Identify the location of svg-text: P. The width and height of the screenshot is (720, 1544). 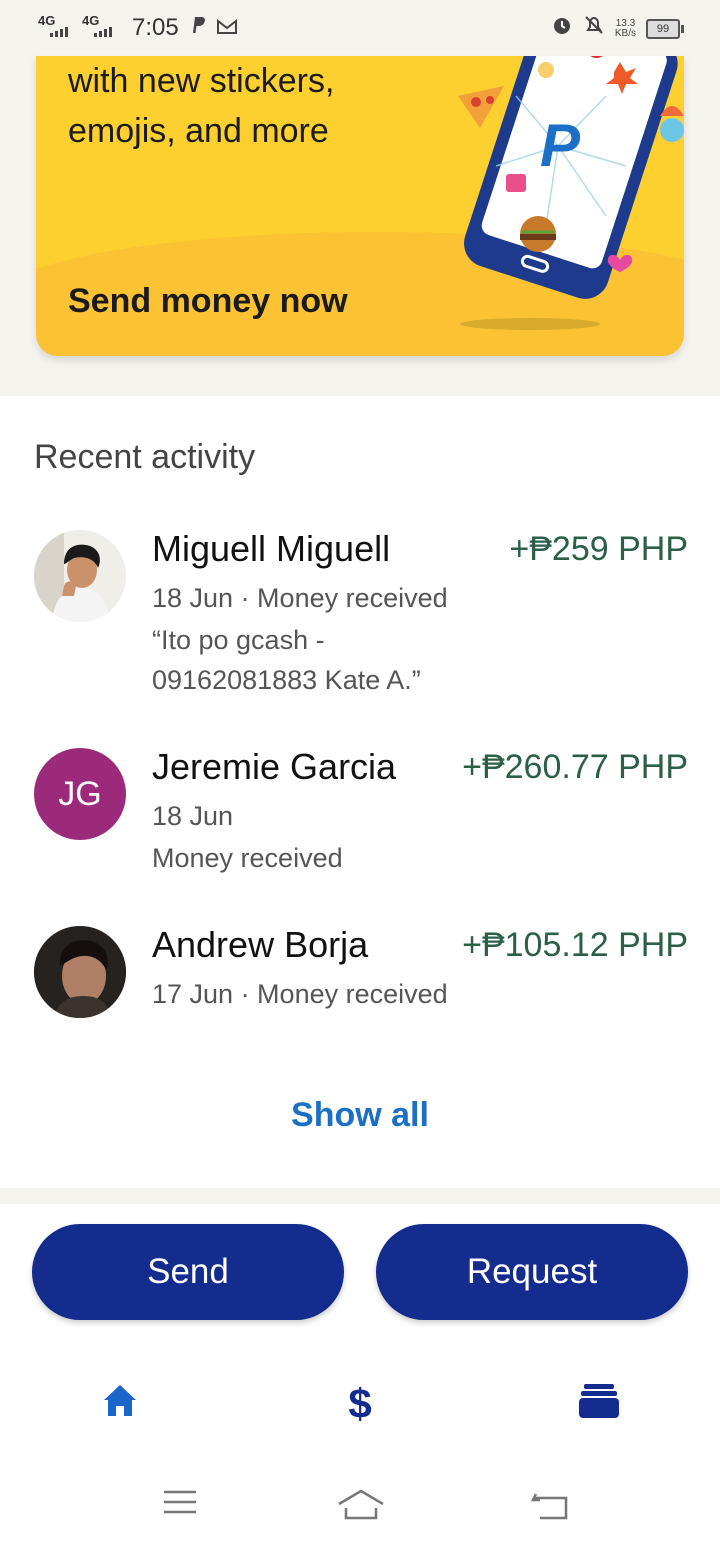
(560, 145).